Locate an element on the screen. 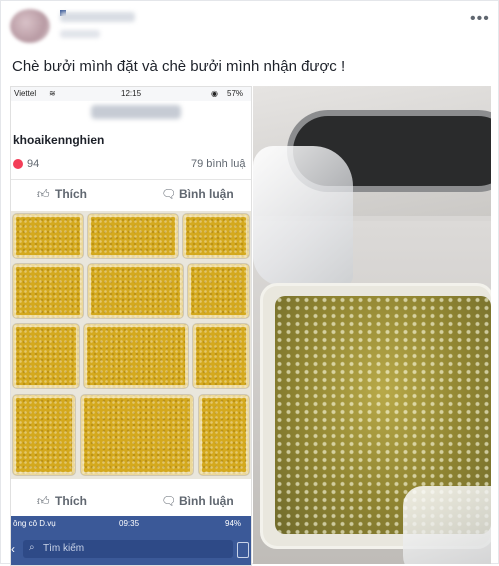 Image resolution: width=499 pixels, height=566 pixels. fb-bottom-bar: ông cô D.vụ 09:35 94% ‹ ⌕ Tìm kiếm is located at coordinates (131, 540).